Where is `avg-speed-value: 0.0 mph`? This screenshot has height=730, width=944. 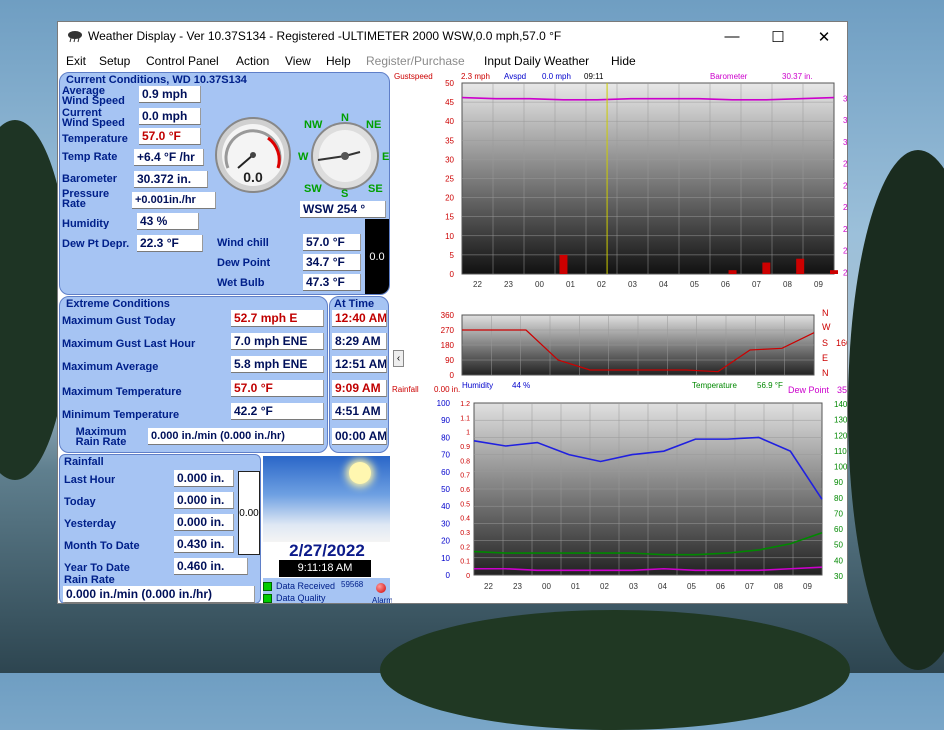
avg-speed-value: 0.0 mph is located at coordinates (556, 76).